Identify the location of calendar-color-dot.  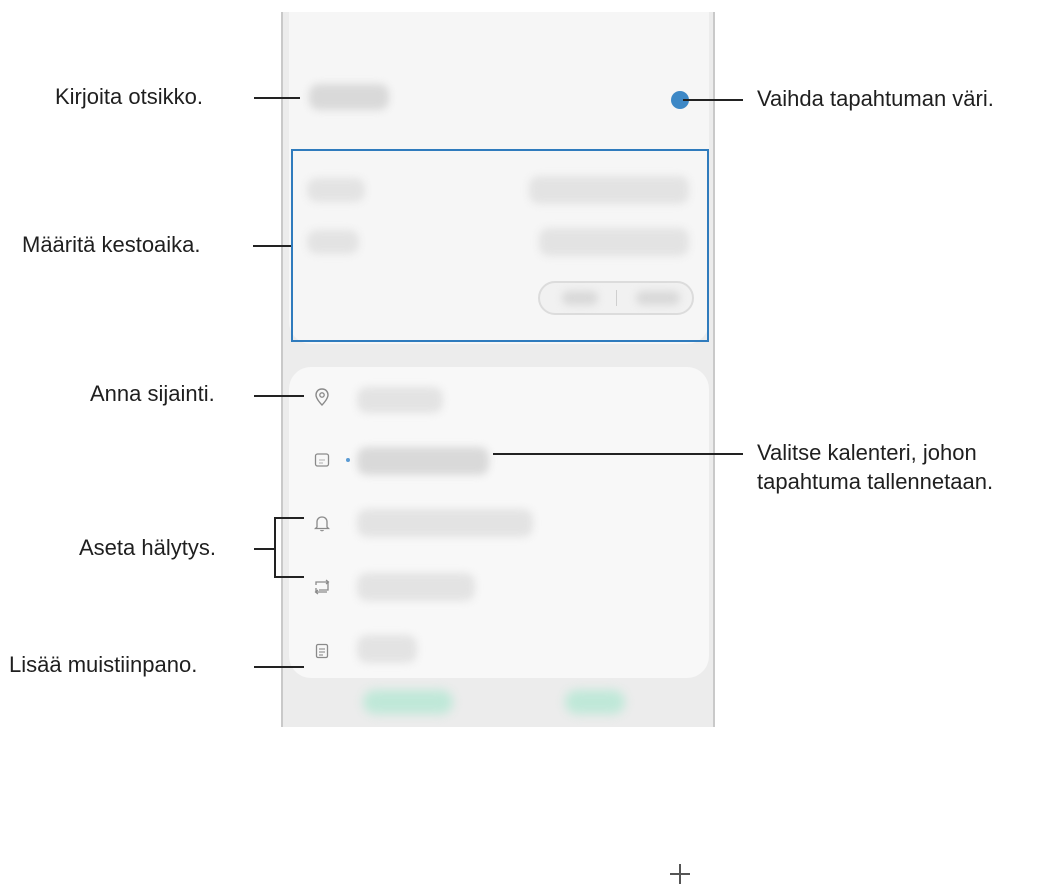
(348, 460).